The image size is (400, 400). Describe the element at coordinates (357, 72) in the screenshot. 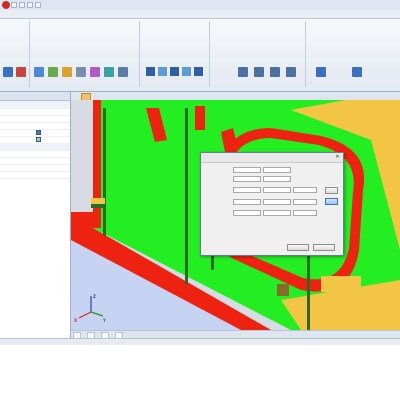

I see `report-icon` at that location.